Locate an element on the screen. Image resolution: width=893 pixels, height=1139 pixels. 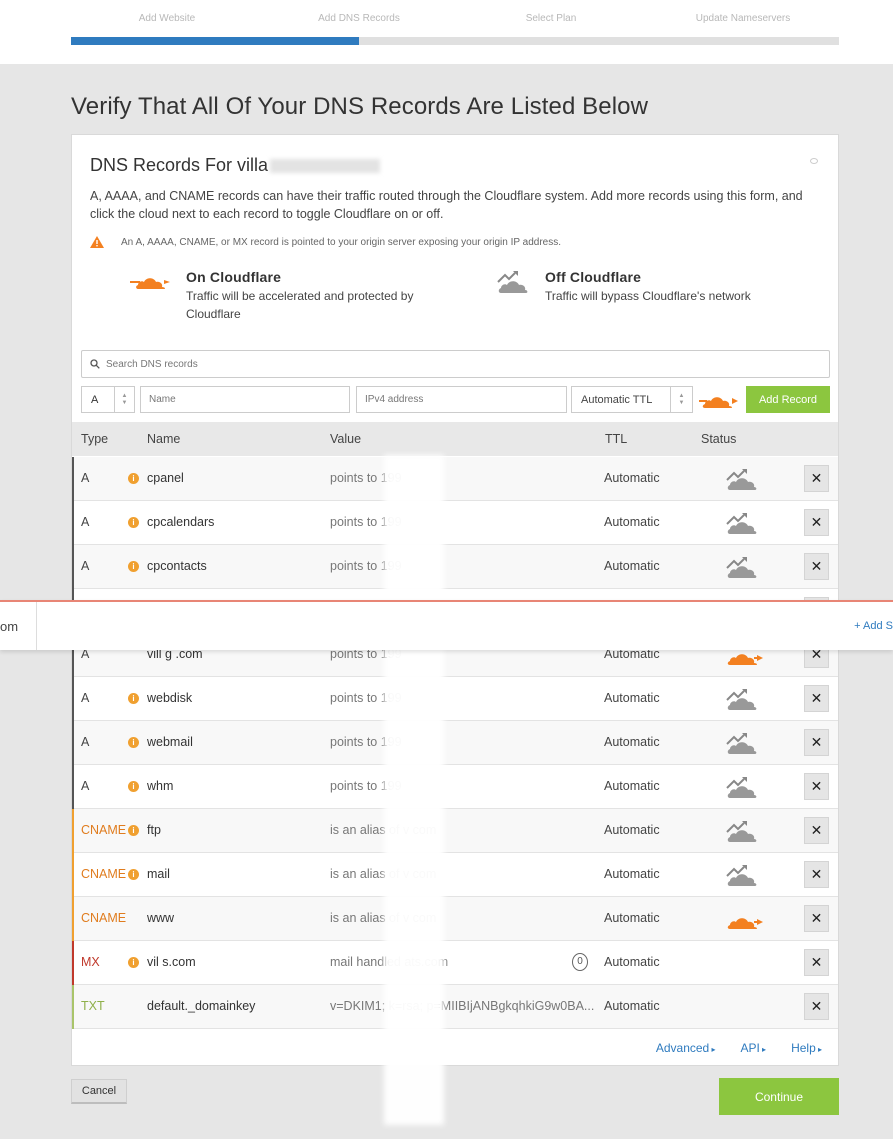
table-row: Ai webdisk points to 199 Automatic ✕ is located at coordinates (455, 699).